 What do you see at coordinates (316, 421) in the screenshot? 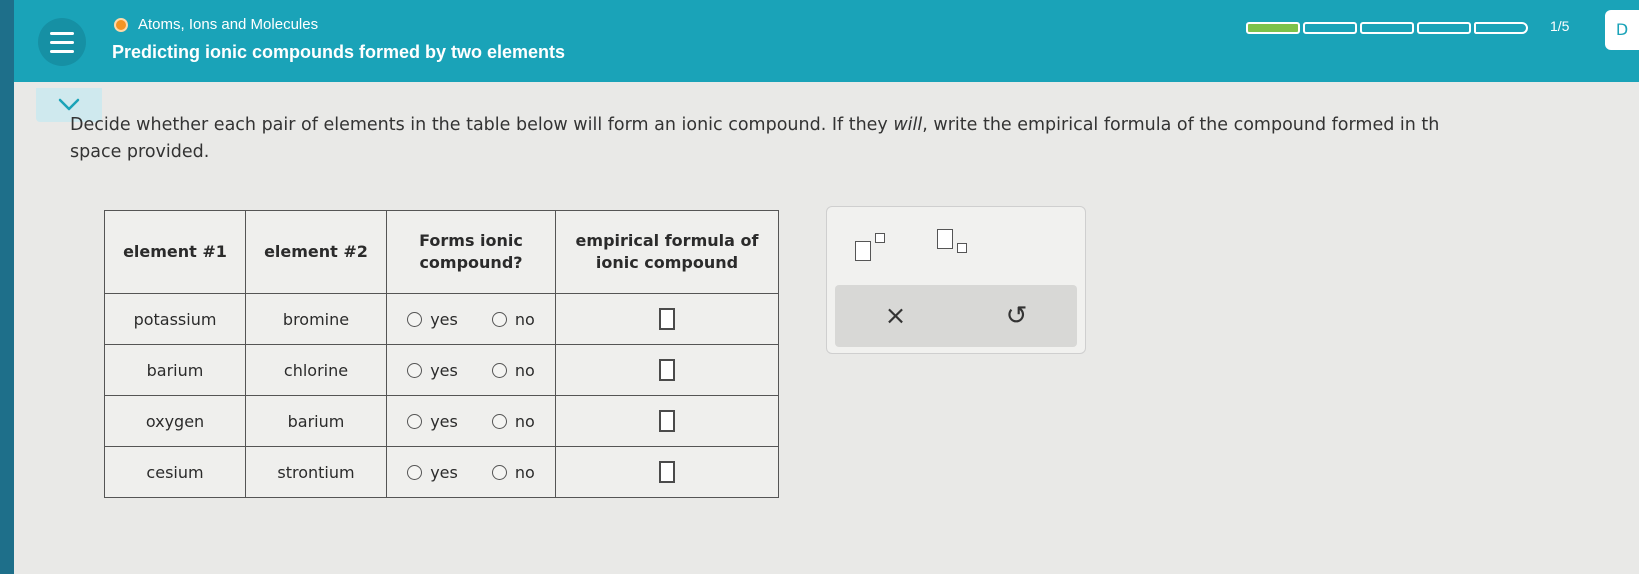
I see `element-2-cell: barium` at bounding box center [316, 421].